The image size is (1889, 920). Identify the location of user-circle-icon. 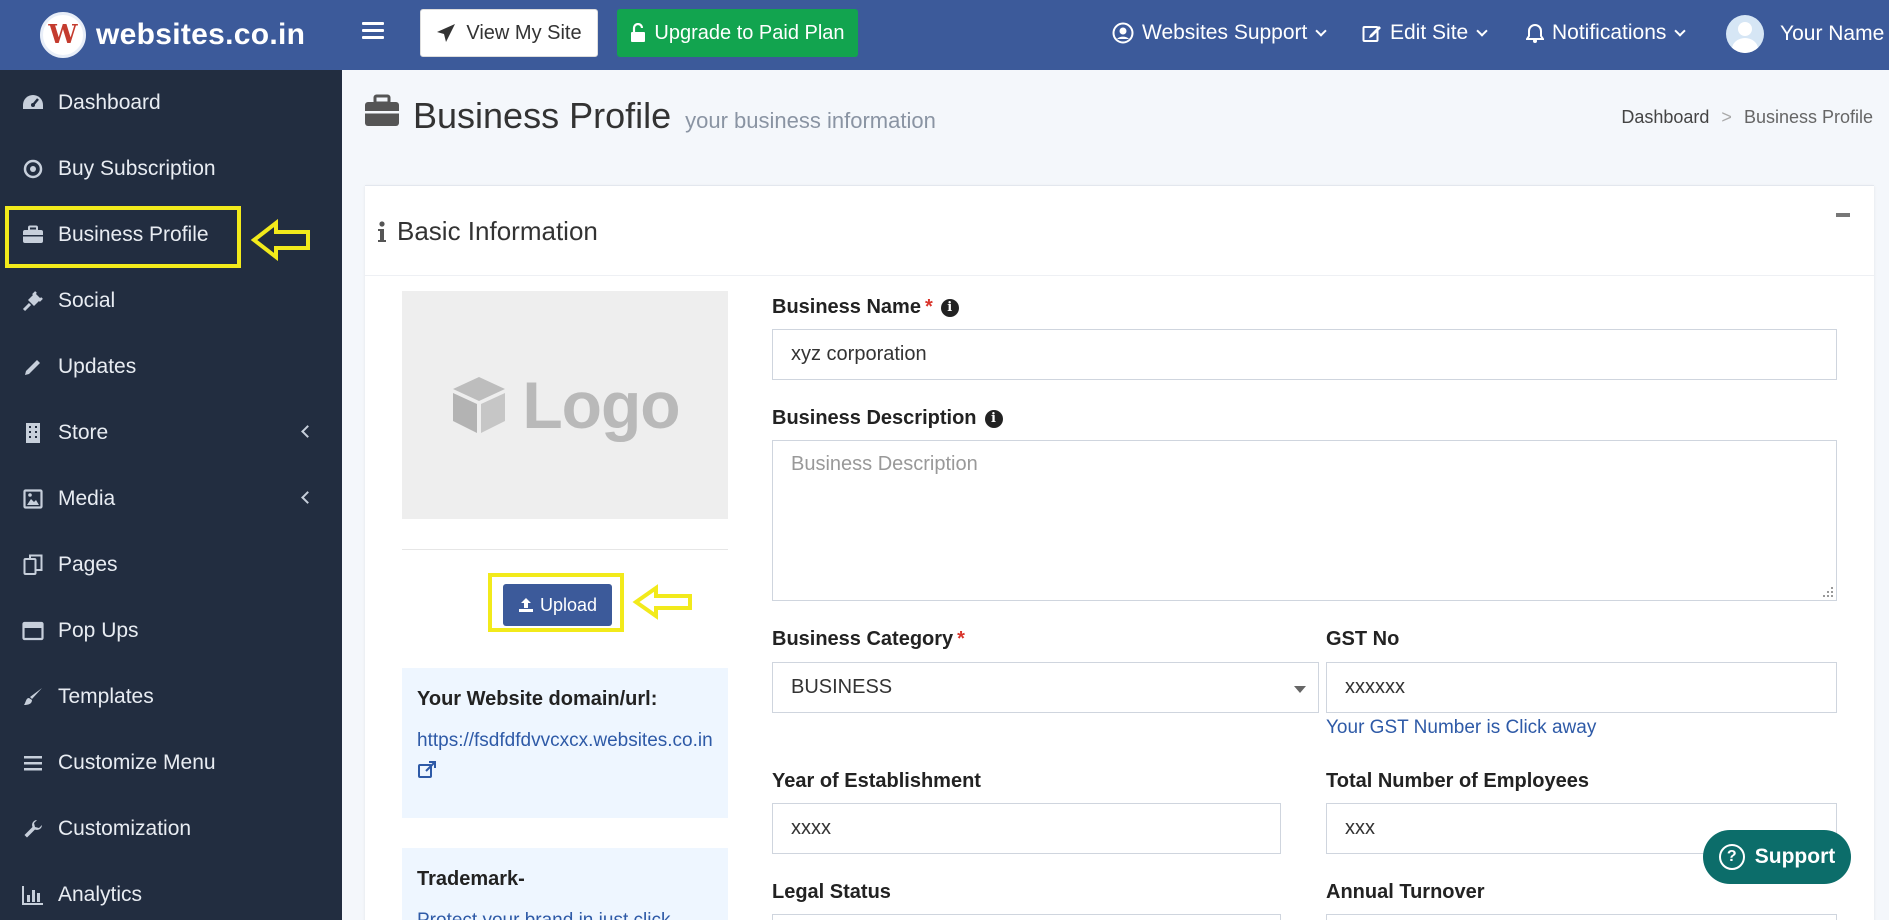
(1123, 33).